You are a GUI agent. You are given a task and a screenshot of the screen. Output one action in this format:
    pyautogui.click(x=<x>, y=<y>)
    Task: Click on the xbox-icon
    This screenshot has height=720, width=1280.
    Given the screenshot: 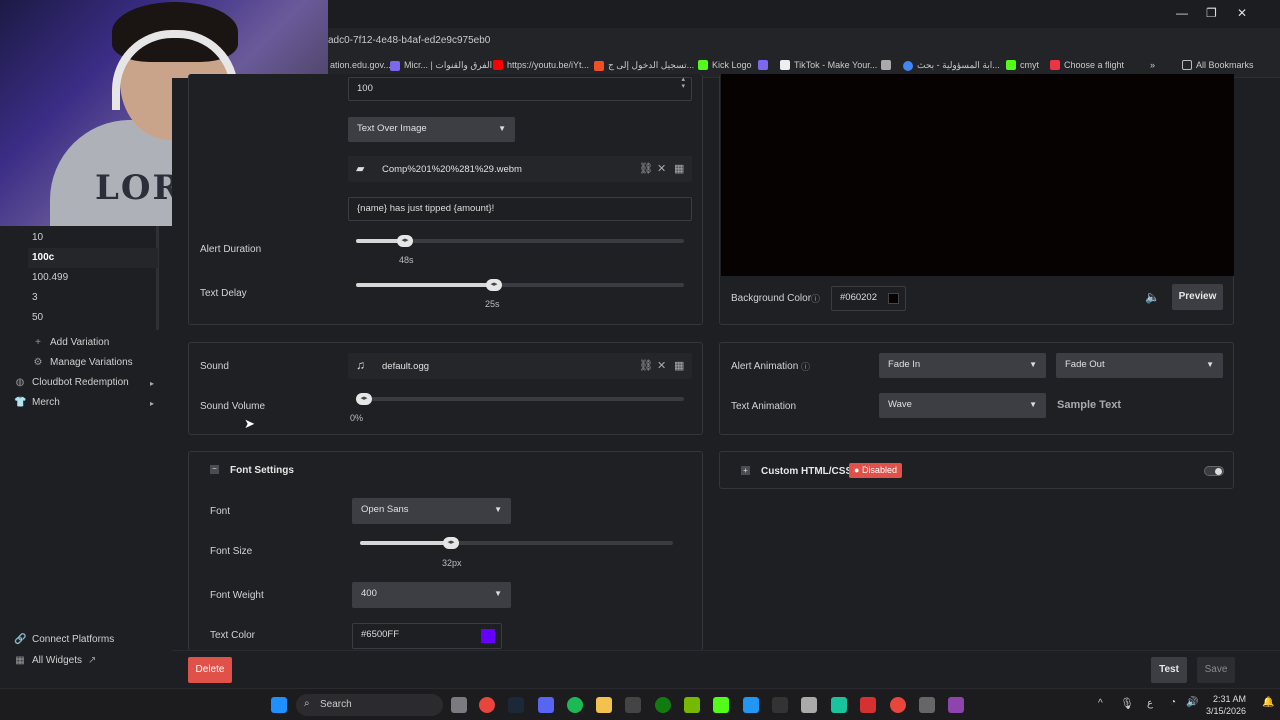 What is the action you would take?
    pyautogui.click(x=663, y=705)
    